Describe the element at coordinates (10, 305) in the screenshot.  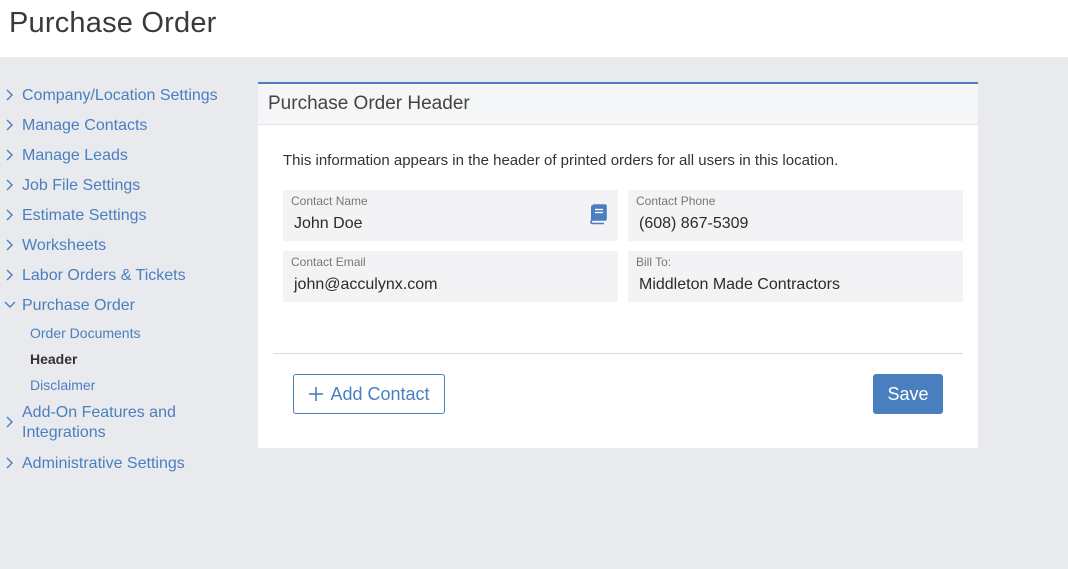
I see `chevron-down-icon` at that location.